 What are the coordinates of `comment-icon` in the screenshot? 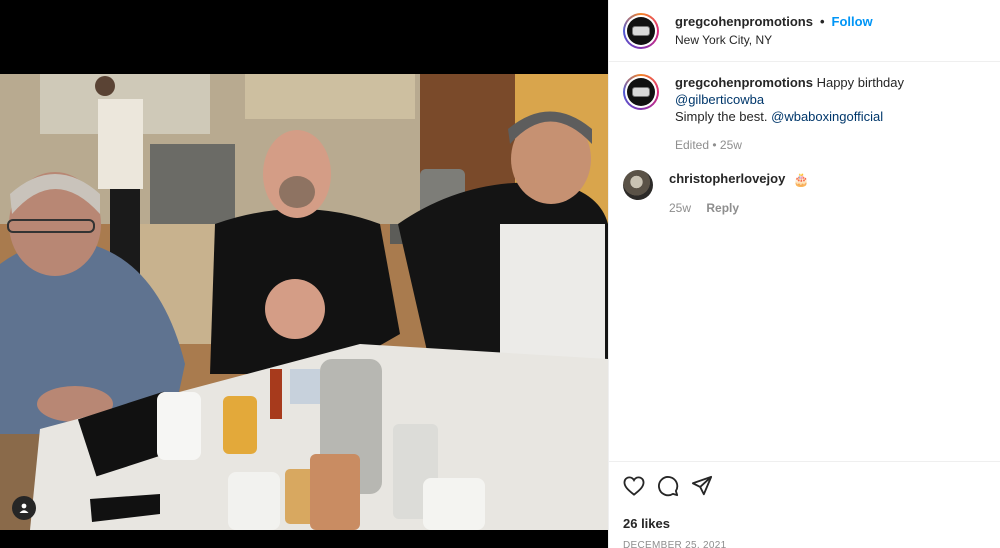 It's located at (668, 486).